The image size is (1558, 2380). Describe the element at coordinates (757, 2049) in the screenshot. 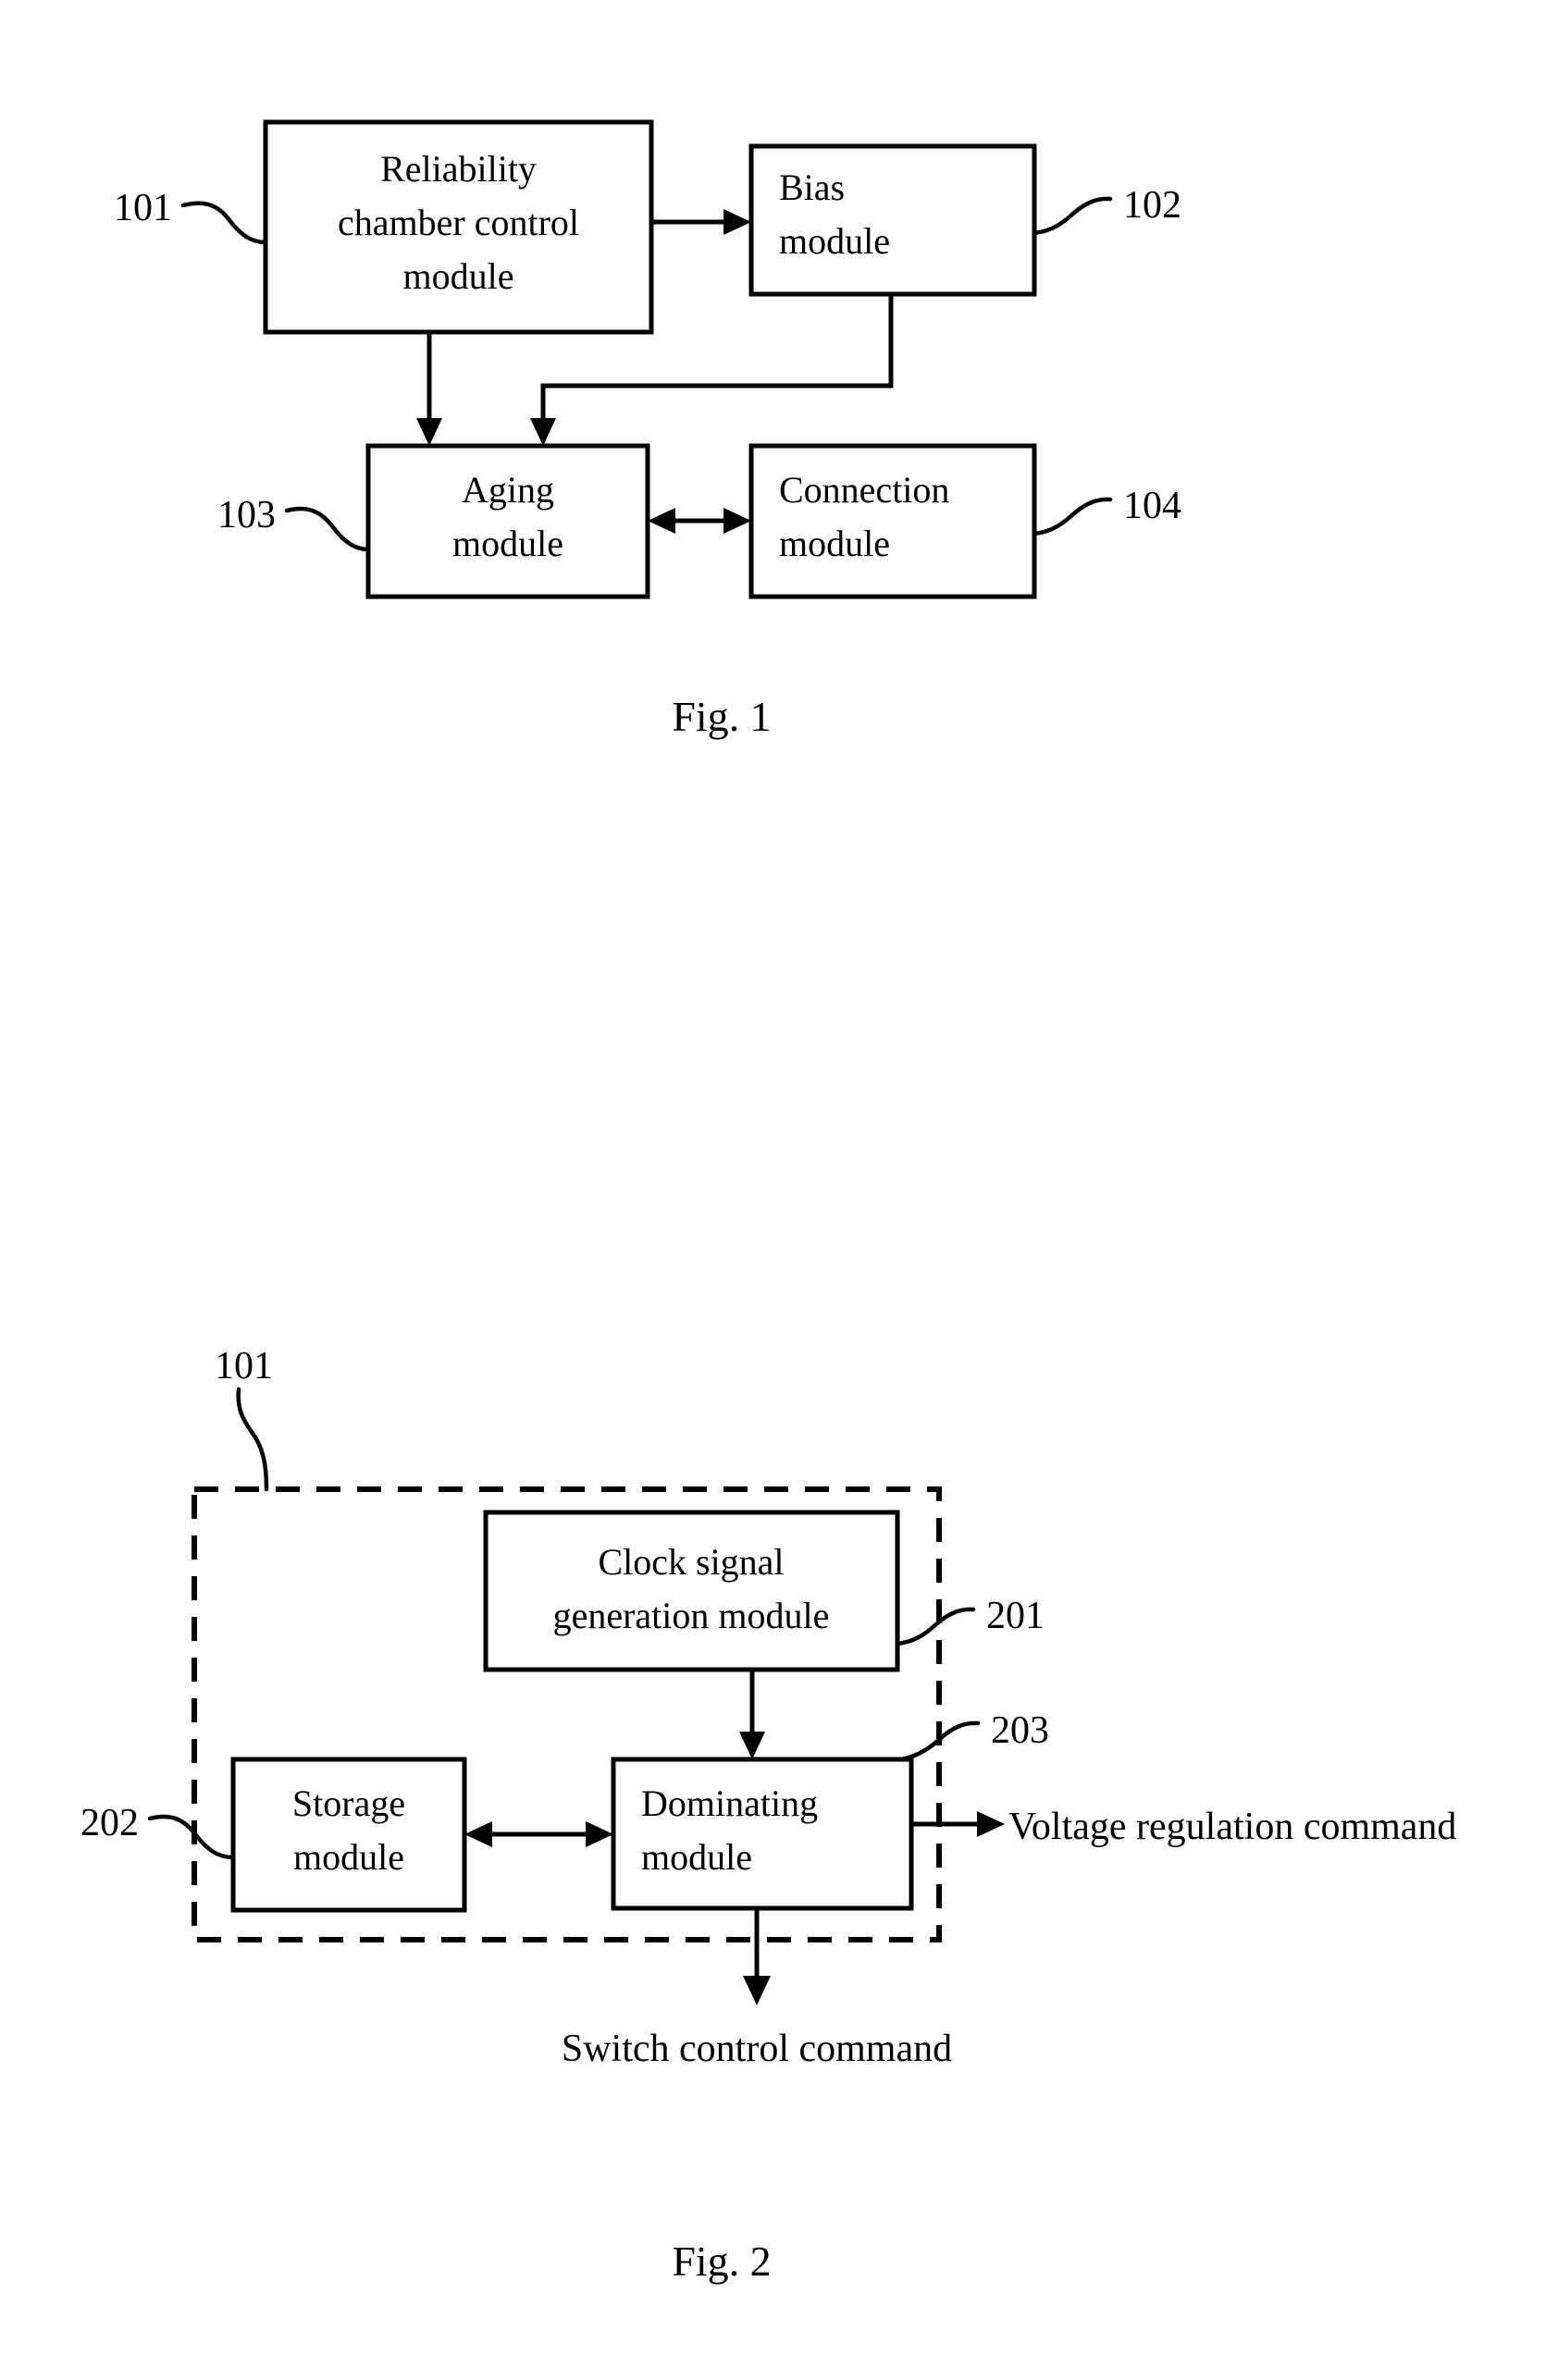

I see `output-label-switch-control-command: Switch control command` at that location.